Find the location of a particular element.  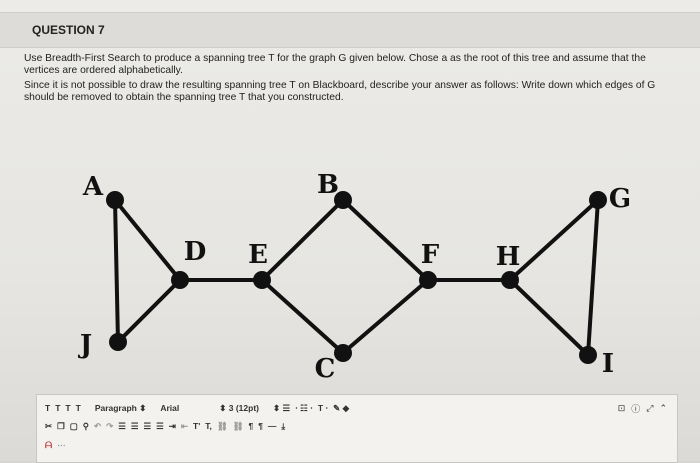

spellcheck-icon: ᗩ is located at coordinates (48, 445).